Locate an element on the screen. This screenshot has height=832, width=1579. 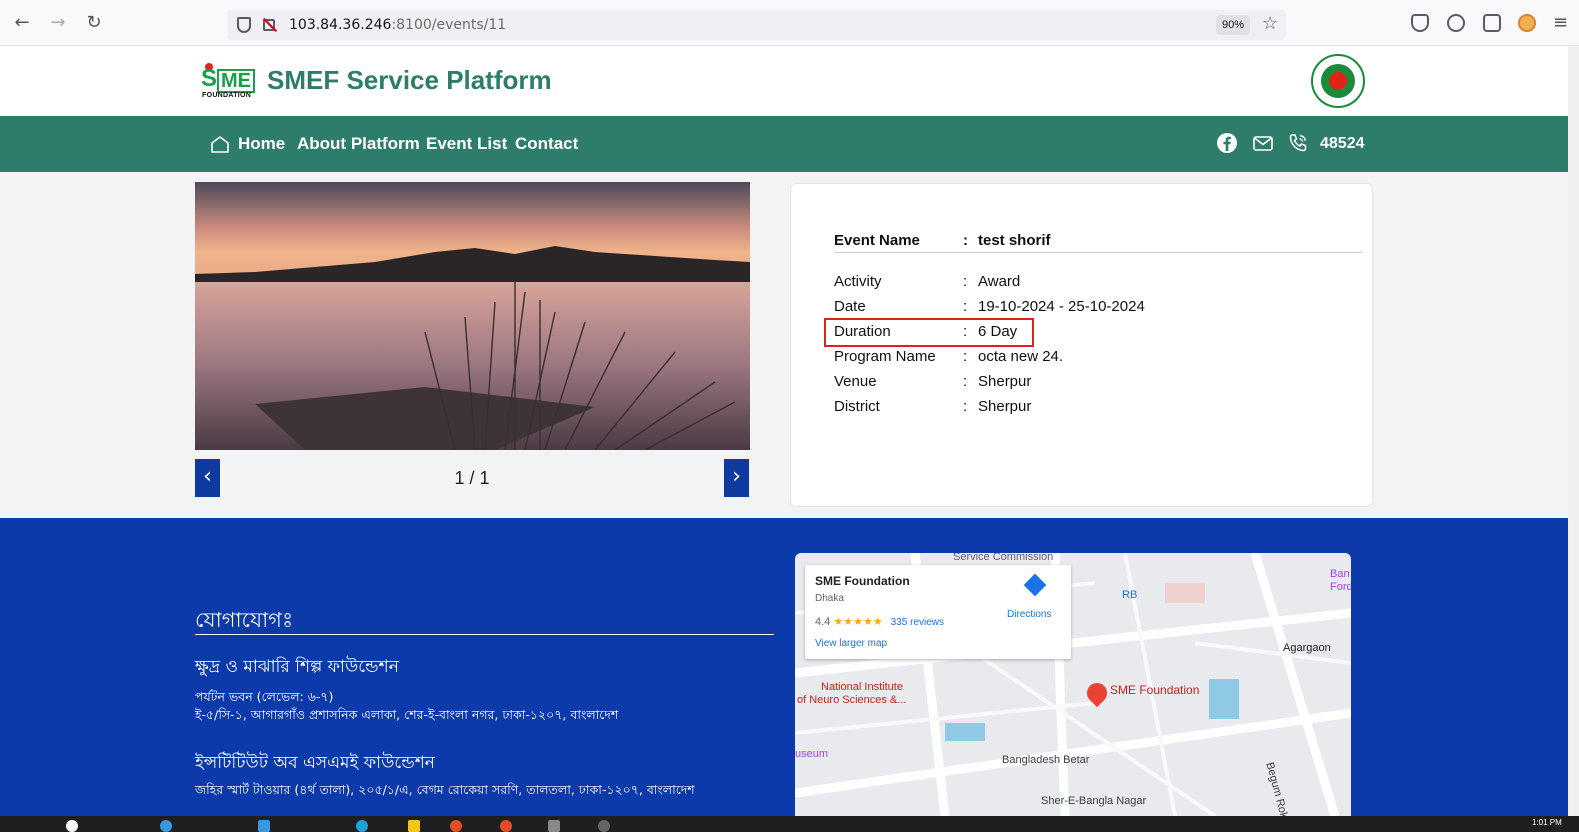
map-reviews-link: 335 reviews is located at coordinates (917, 622).